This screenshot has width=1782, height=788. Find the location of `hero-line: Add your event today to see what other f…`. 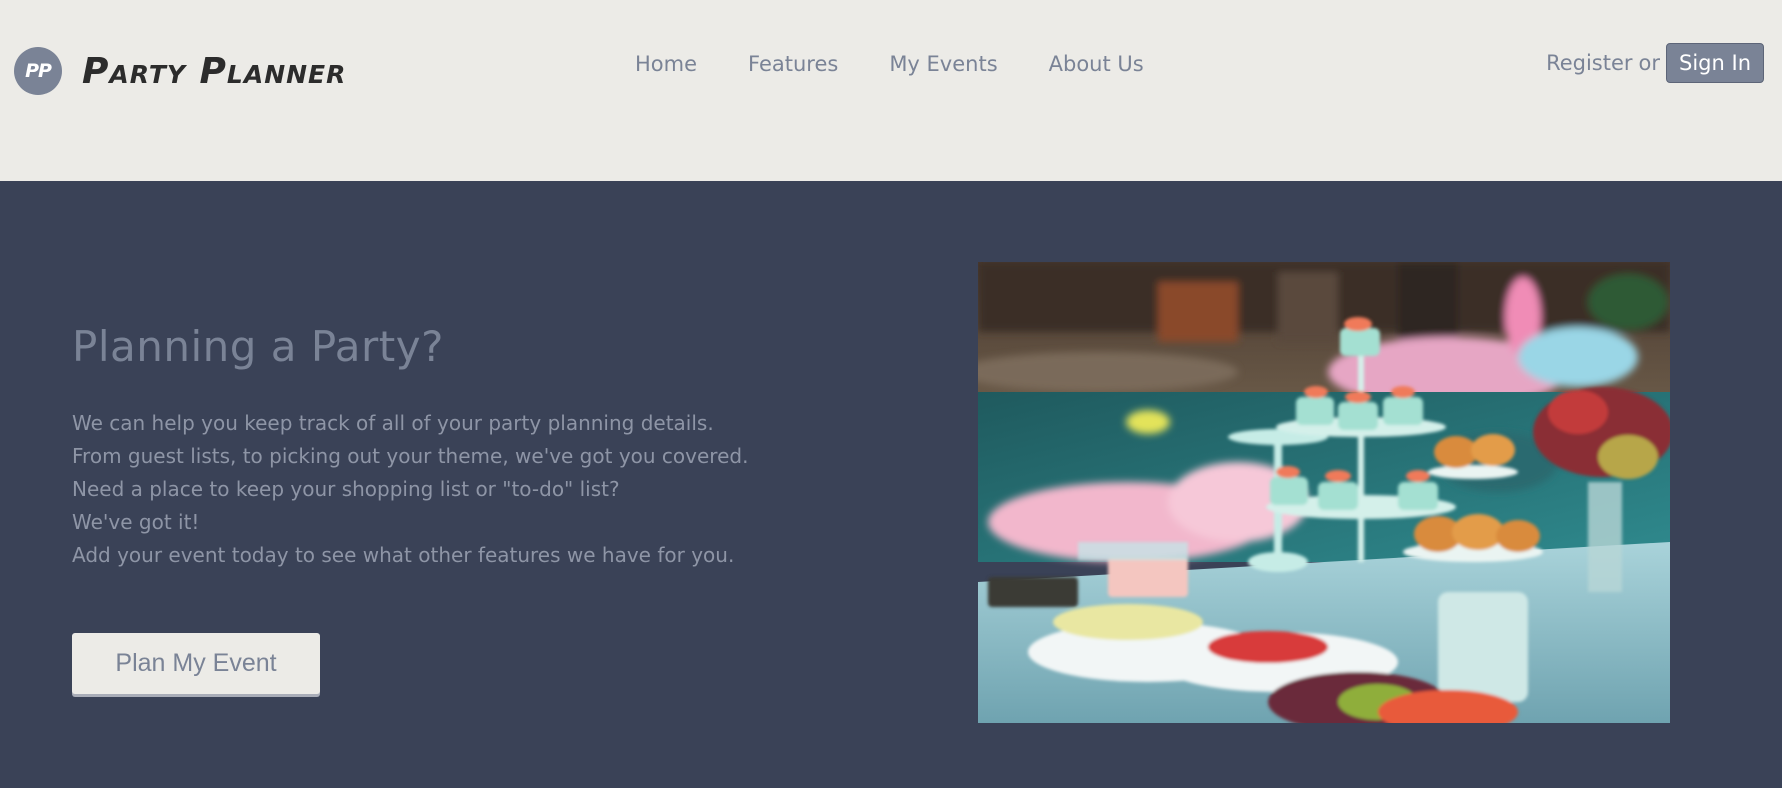

hero-line: Add your event today to see what other f… is located at coordinates (403, 555).